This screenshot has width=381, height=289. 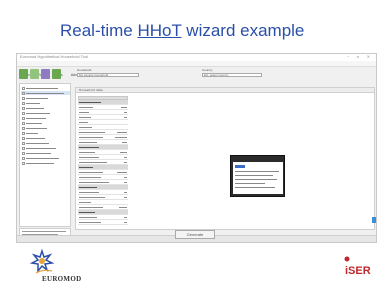 What do you see at coordinates (225, 90) in the screenshot?
I see `content-header: Household data` at bounding box center [225, 90].